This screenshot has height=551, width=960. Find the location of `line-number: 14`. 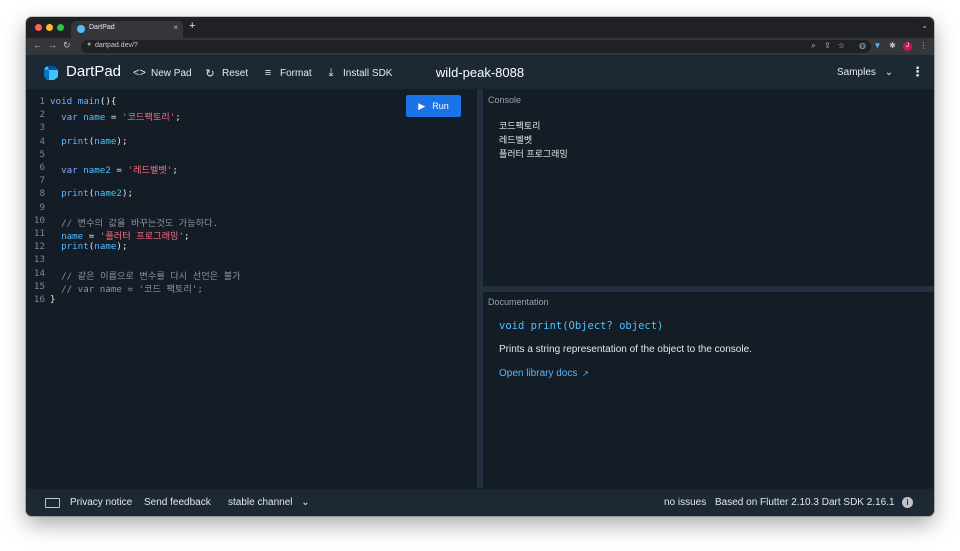

line-number: 14 is located at coordinates (39, 273).